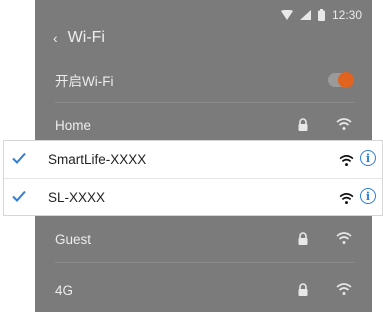 The height and width of the screenshot is (312, 383). Describe the element at coordinates (73, 239) in the screenshot. I see `network-name: Guest` at that location.